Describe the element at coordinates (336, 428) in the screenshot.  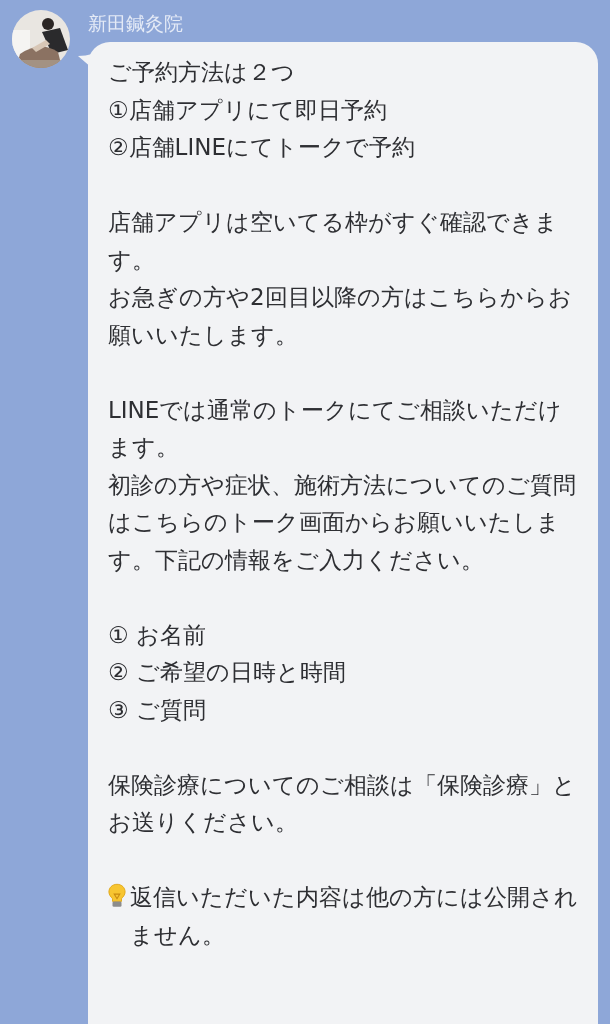
I see `message-text: LINEでは通常のトークにてご相談いただけます。` at that location.